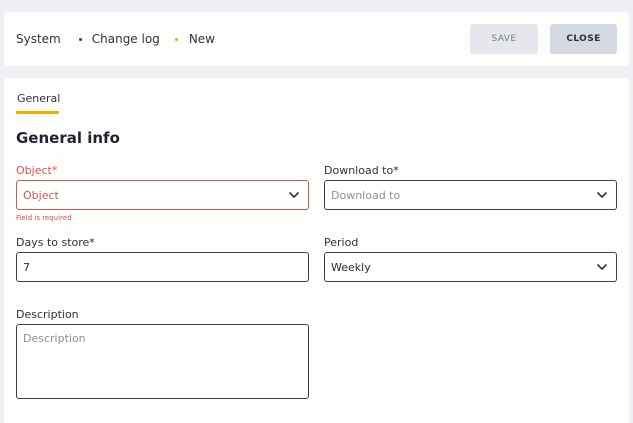 This screenshot has height=423, width=633. What do you see at coordinates (126, 39) in the screenshot?
I see `breadcrumb-item-change-log: Change log` at bounding box center [126, 39].